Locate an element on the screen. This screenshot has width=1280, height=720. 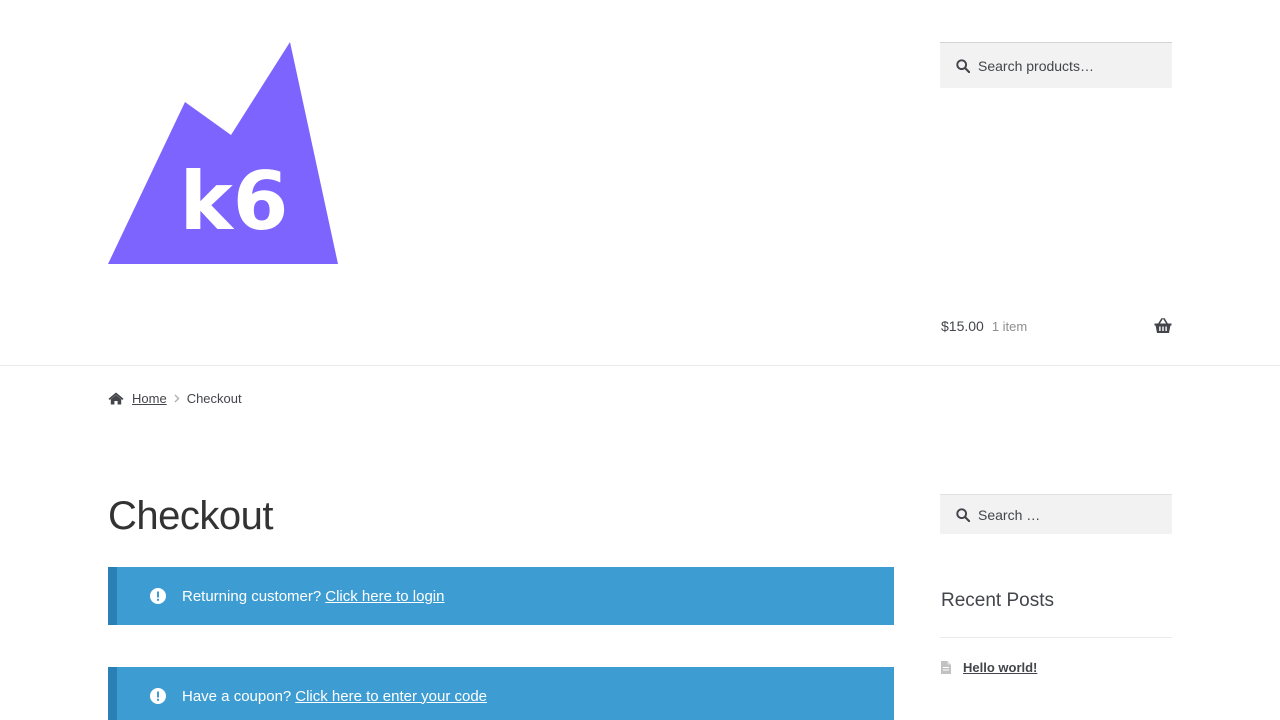
breadcrumb: Home Checkout is located at coordinates (175, 398).